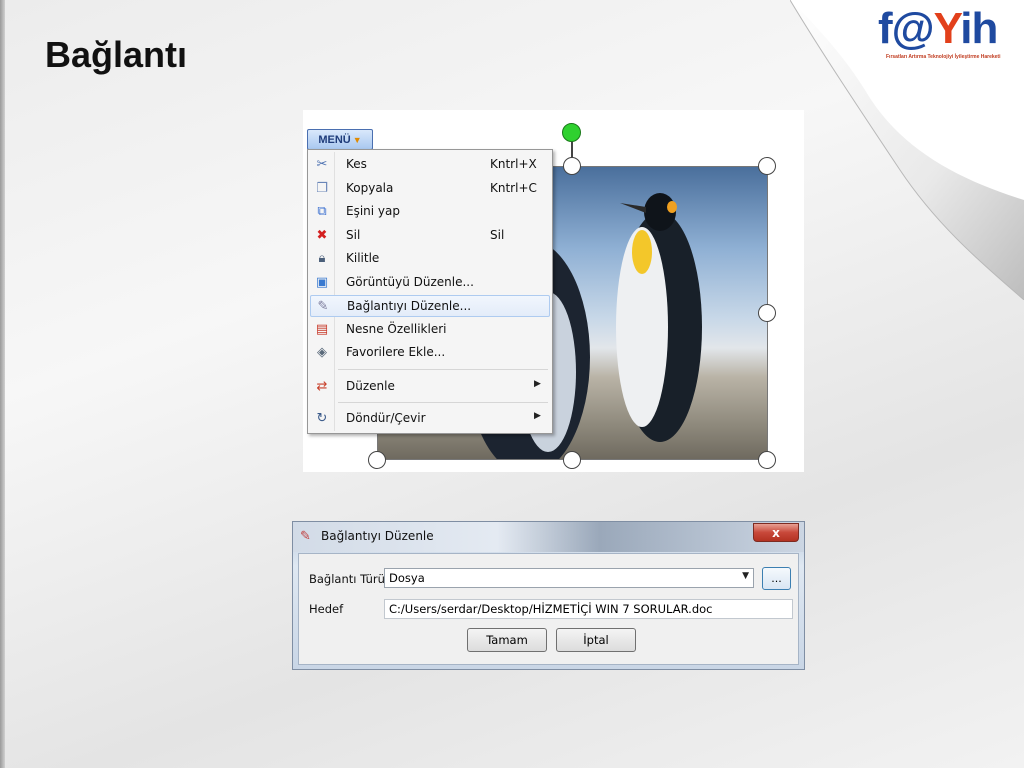 This screenshot has height=768, width=1024. Describe the element at coordinates (979, 28) in the screenshot. I see `logo-word-end: ih` at that location.